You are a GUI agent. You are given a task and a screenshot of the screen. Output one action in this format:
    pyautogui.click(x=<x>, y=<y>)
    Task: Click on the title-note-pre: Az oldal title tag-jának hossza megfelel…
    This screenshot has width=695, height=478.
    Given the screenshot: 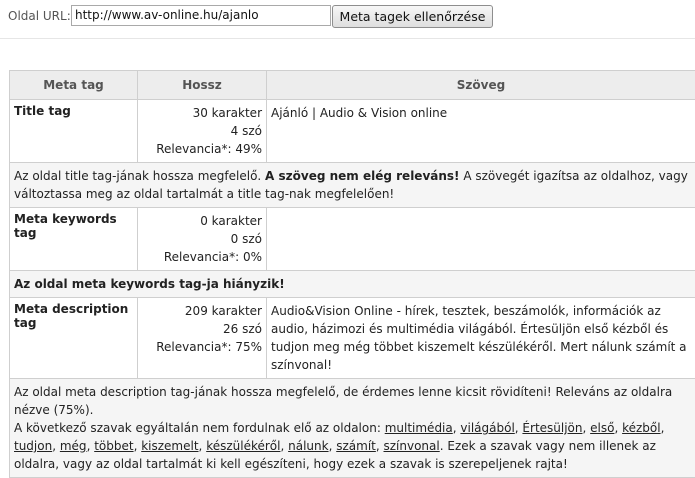 What is the action you would take?
    pyautogui.click(x=139, y=176)
    